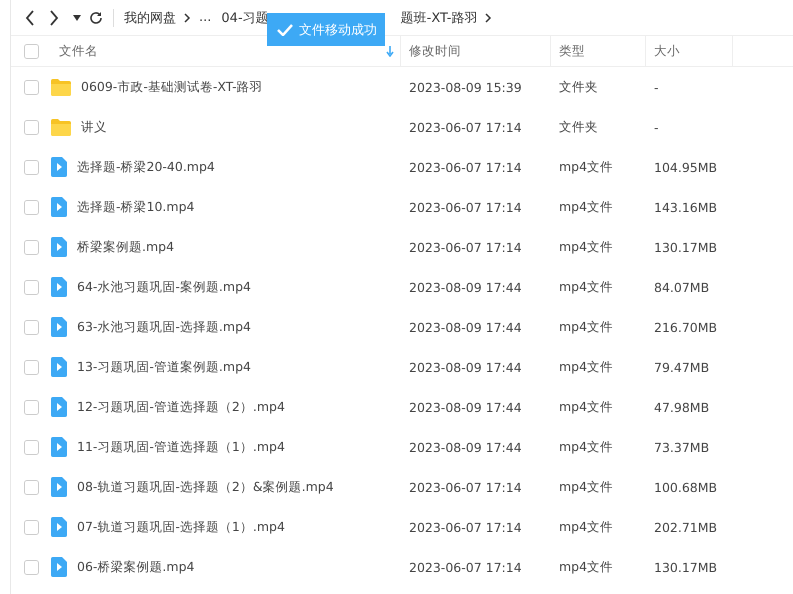  What do you see at coordinates (685, 207) in the screenshot?
I see `file-size: 143.16MB` at bounding box center [685, 207].